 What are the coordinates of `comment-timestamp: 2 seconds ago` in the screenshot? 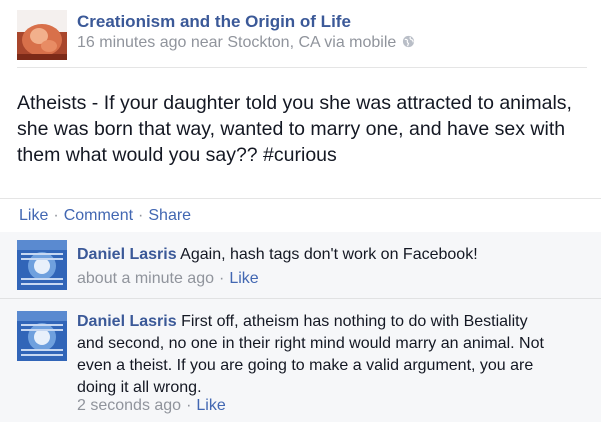 It's located at (129, 405).